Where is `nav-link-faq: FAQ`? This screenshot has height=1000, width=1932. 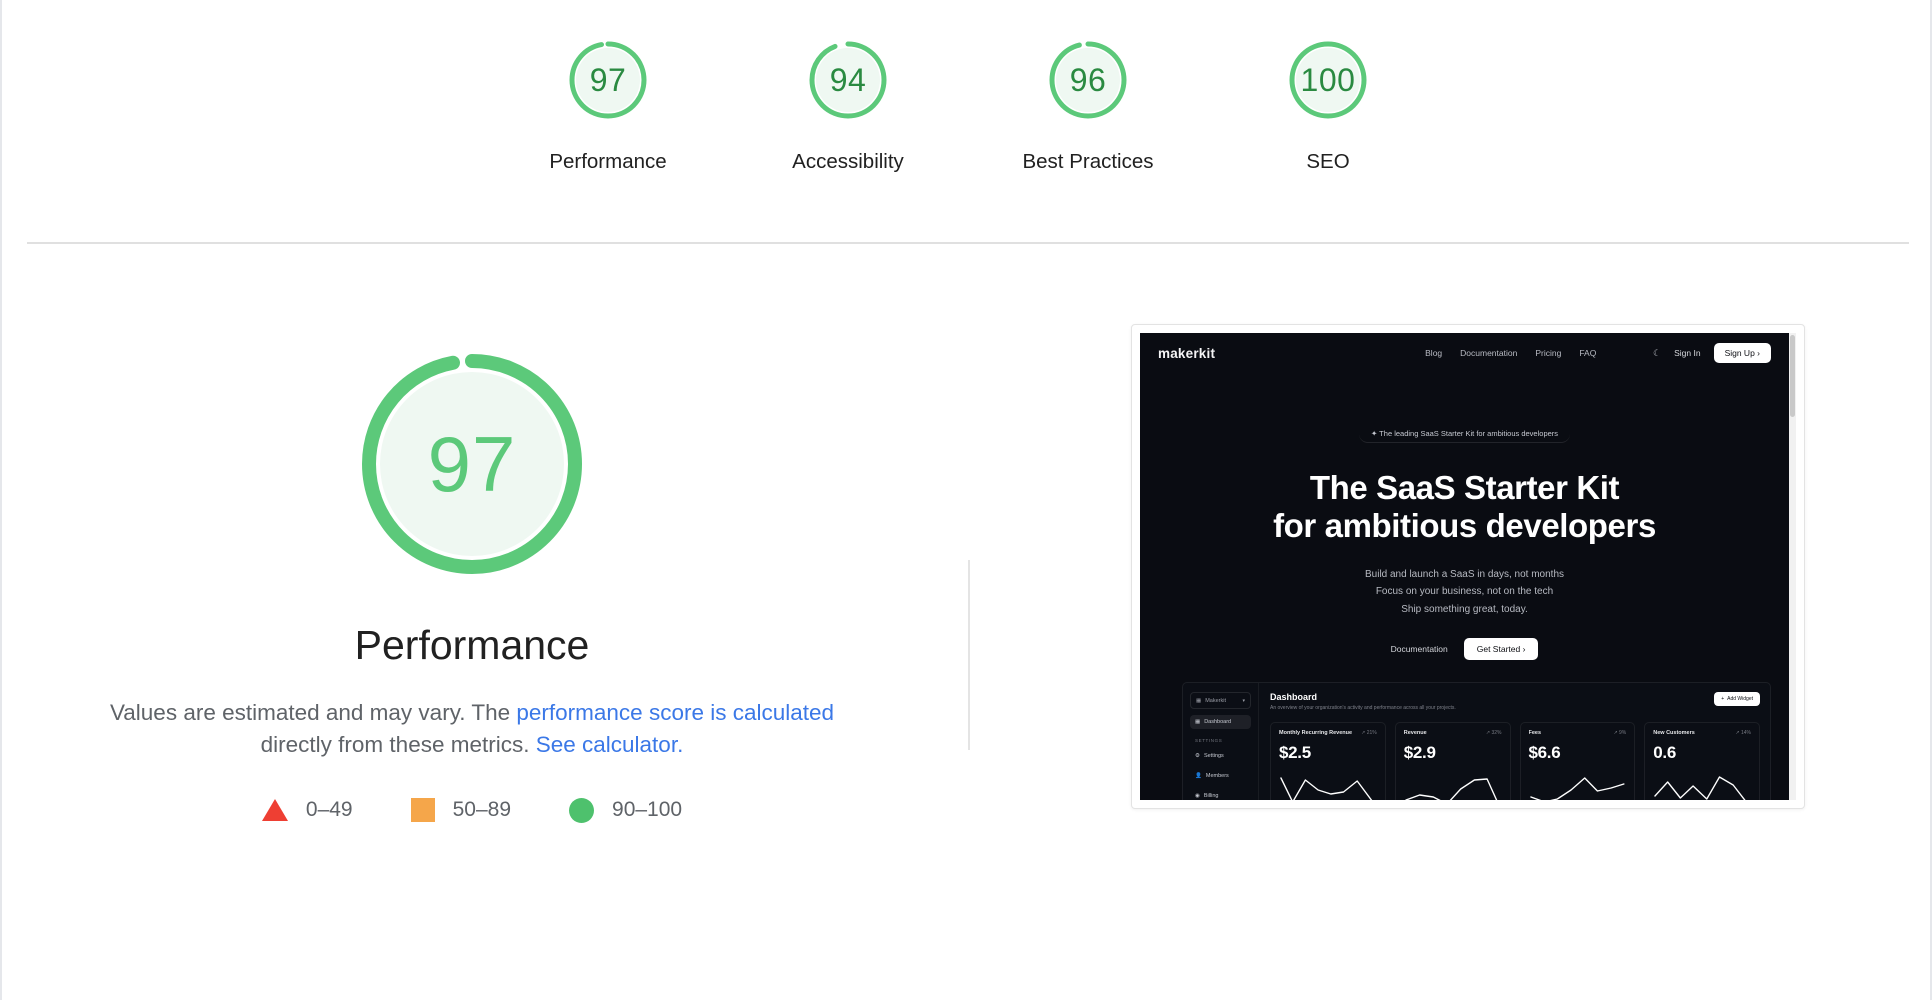
nav-link-faq: FAQ is located at coordinates (1588, 353).